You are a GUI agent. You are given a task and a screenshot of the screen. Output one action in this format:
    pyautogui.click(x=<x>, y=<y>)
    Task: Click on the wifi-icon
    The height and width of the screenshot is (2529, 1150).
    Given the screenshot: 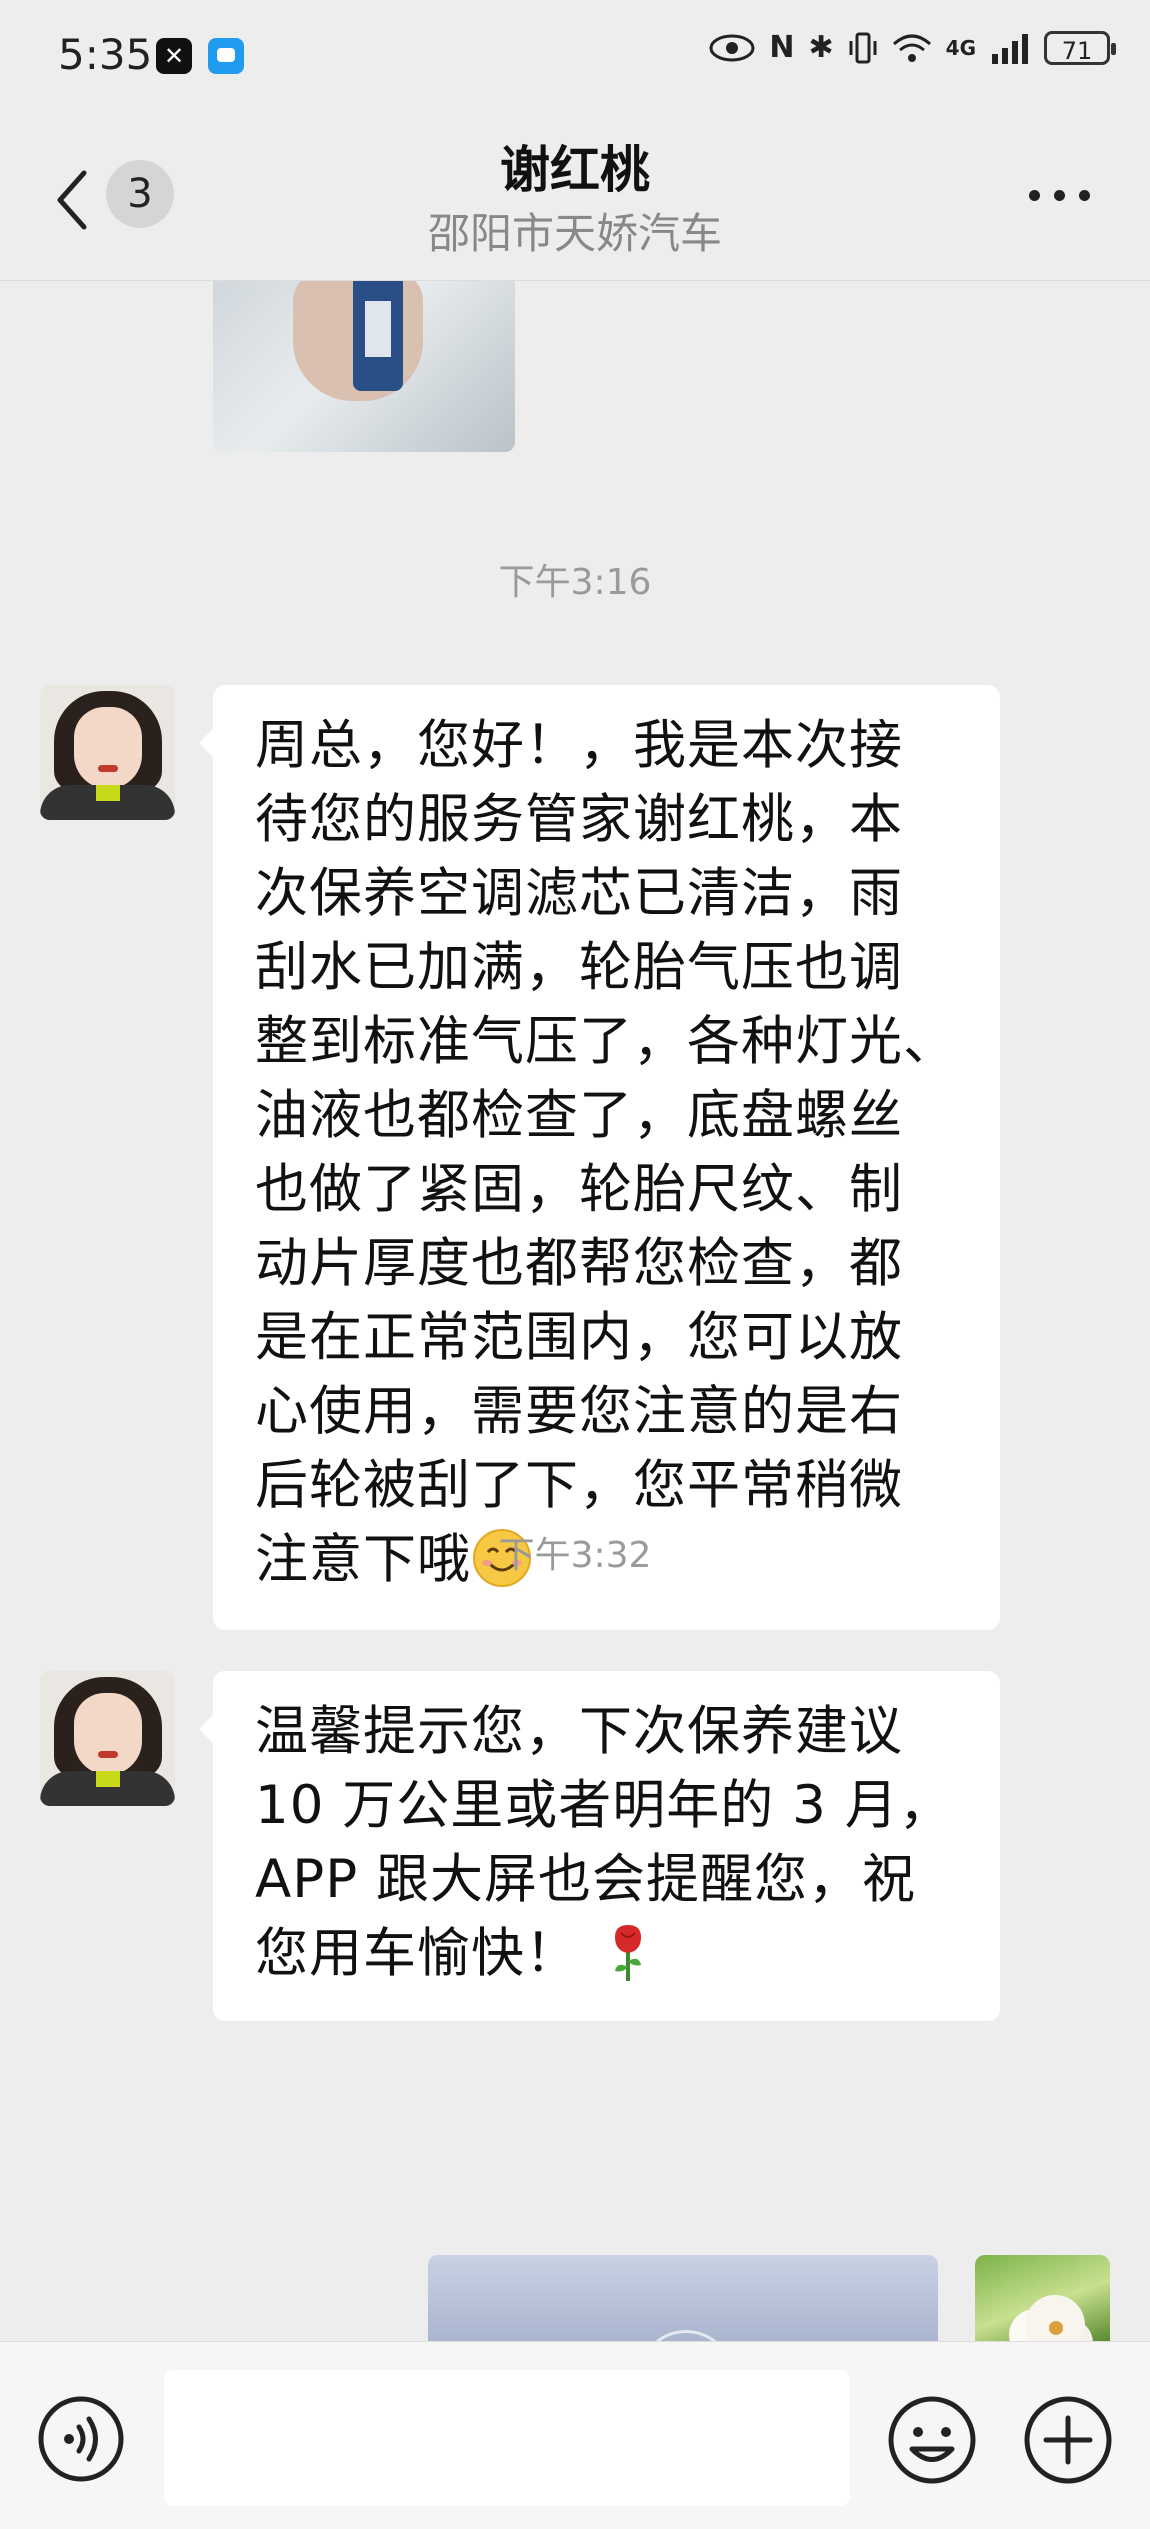 What is the action you would take?
    pyautogui.click(x=911, y=48)
    